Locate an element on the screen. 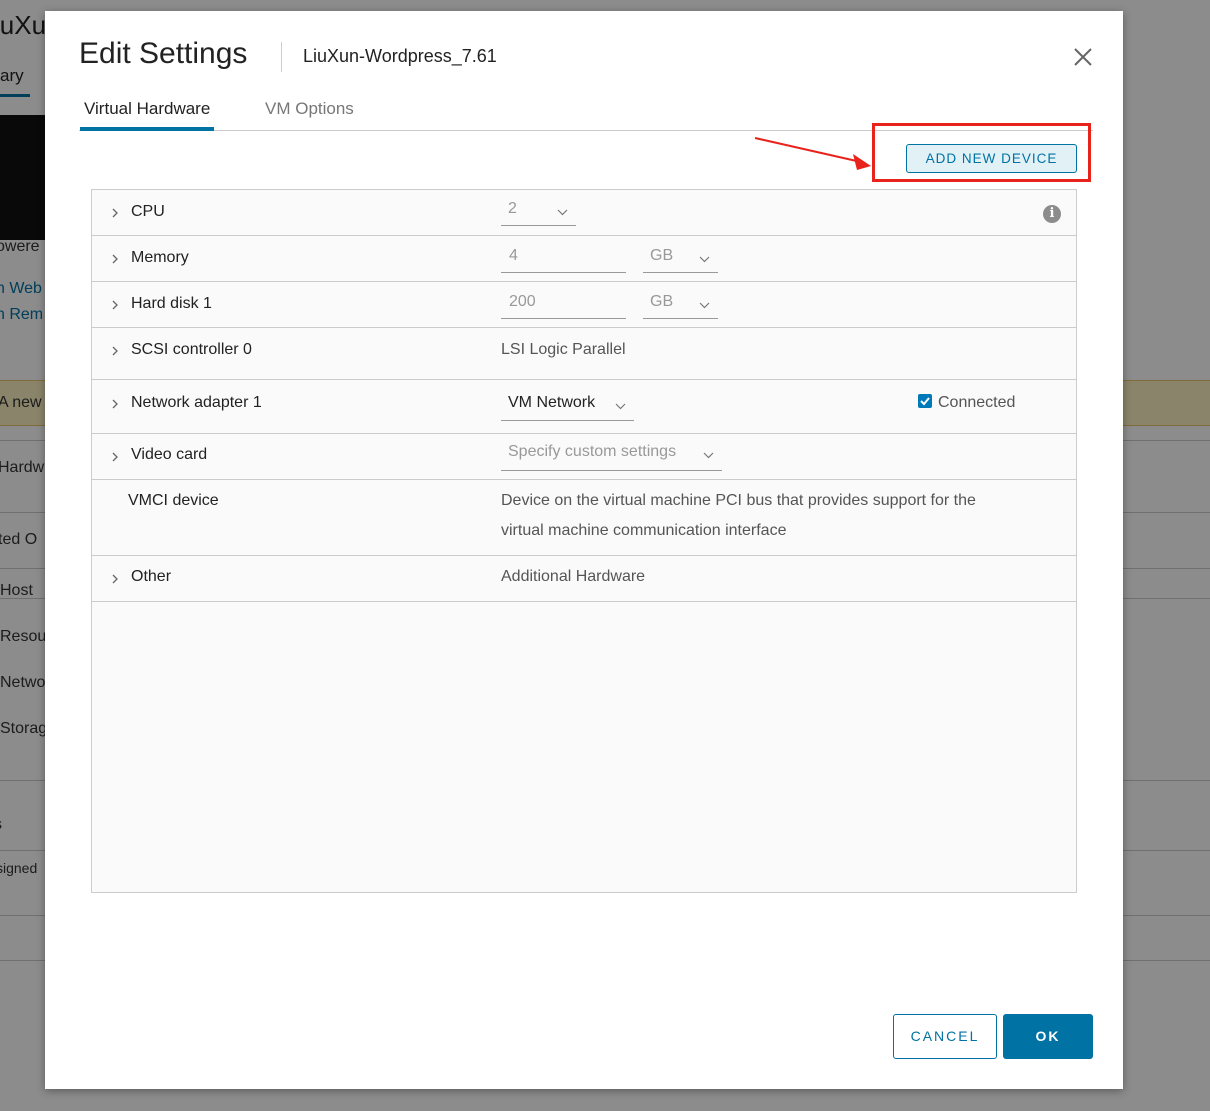  memory-input: 4 is located at coordinates (563, 260).